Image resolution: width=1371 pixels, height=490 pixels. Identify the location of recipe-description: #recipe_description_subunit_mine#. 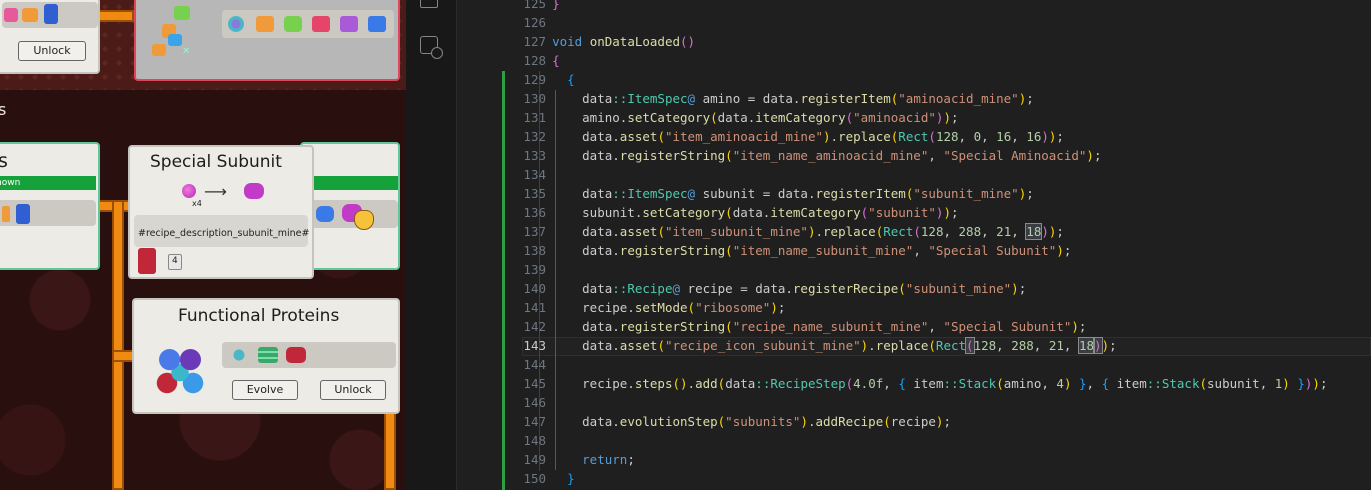
(224, 233).